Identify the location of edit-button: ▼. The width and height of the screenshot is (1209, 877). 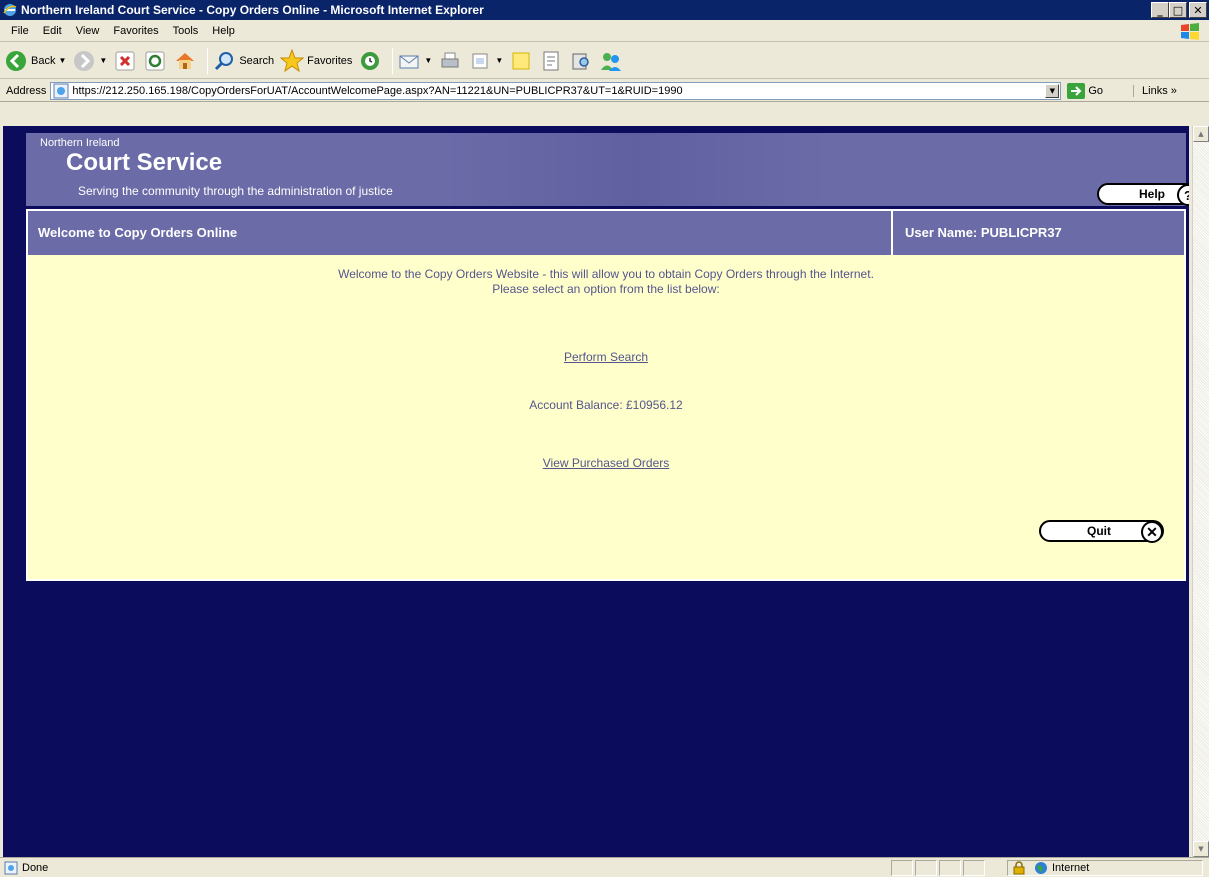
(485, 61).